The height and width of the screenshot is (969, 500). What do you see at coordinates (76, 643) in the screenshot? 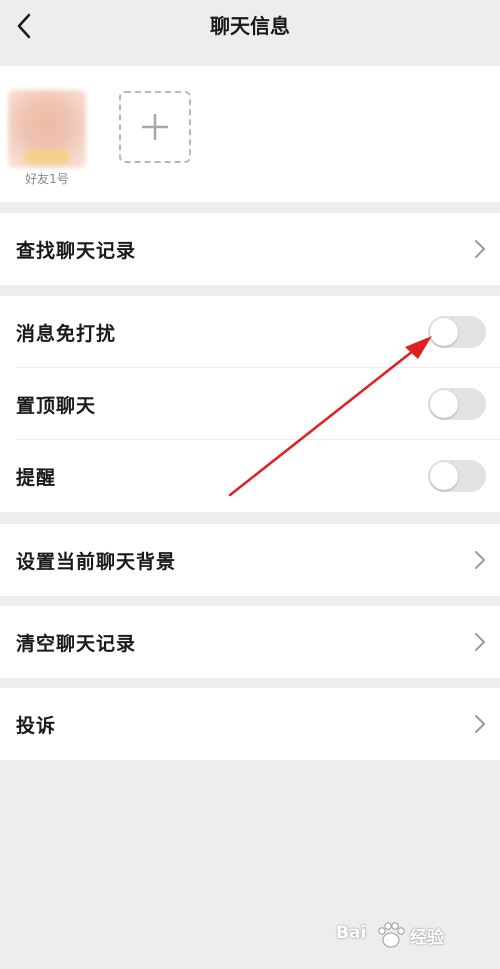
I see `clear-history-label: 清空聊天记录` at bounding box center [76, 643].